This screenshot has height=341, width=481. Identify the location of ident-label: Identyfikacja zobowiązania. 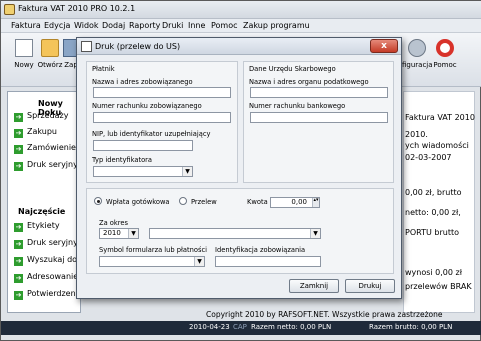
(260, 250).